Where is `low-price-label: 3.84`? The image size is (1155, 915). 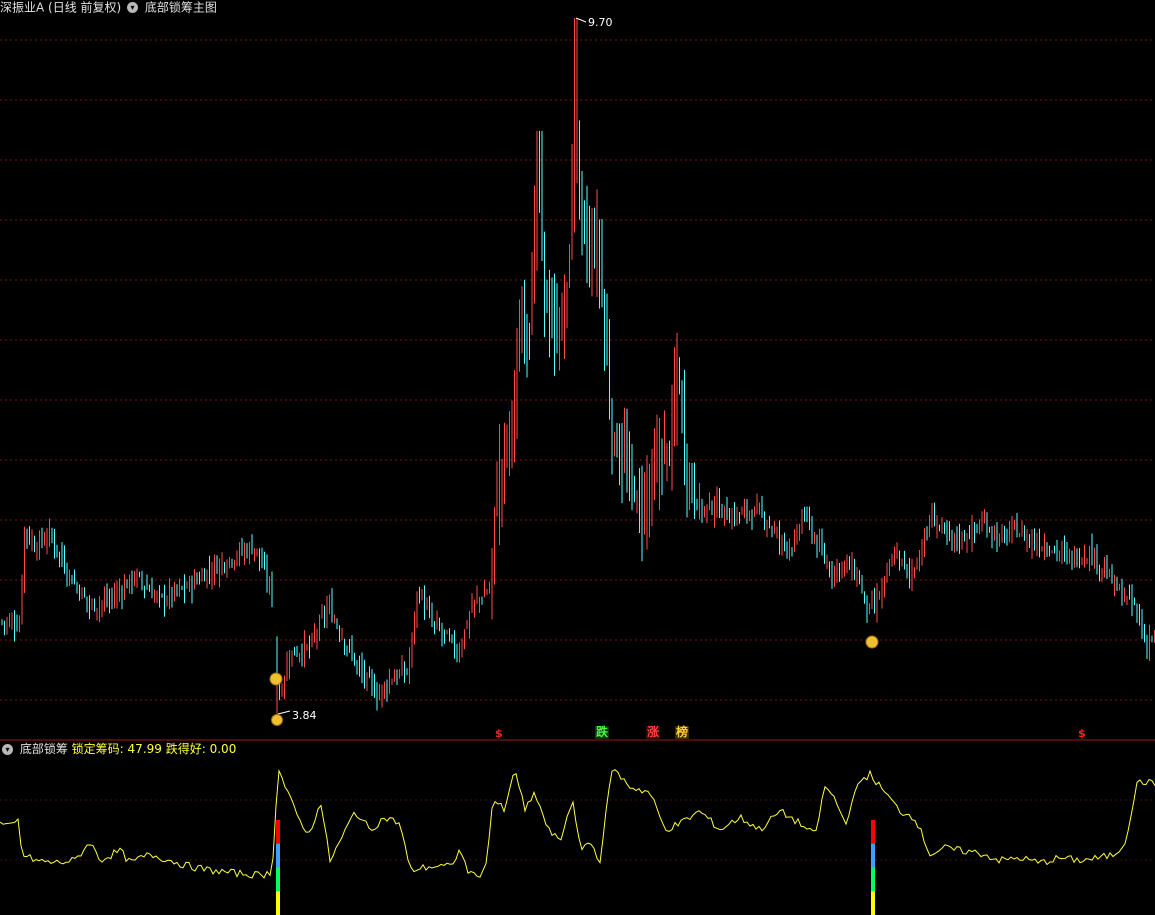
low-price-label: 3.84 is located at coordinates (304, 715).